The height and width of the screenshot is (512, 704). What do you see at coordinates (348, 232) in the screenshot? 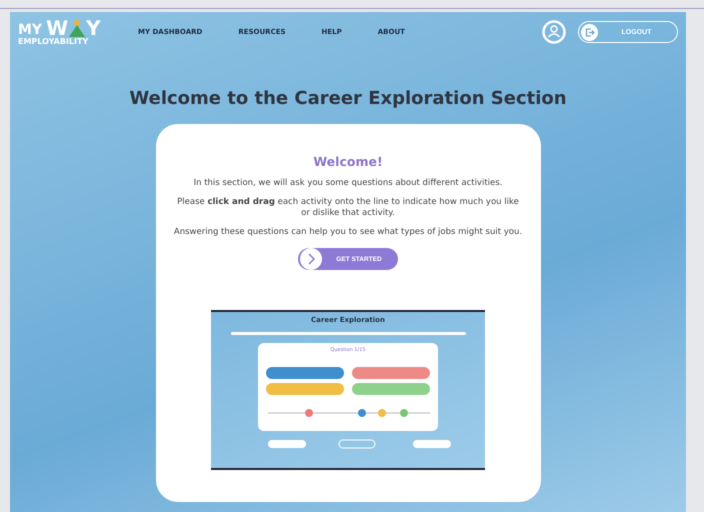
I see `paragraph: Answering these questions can help you to see what types of jobs might suit you.` at bounding box center [348, 232].